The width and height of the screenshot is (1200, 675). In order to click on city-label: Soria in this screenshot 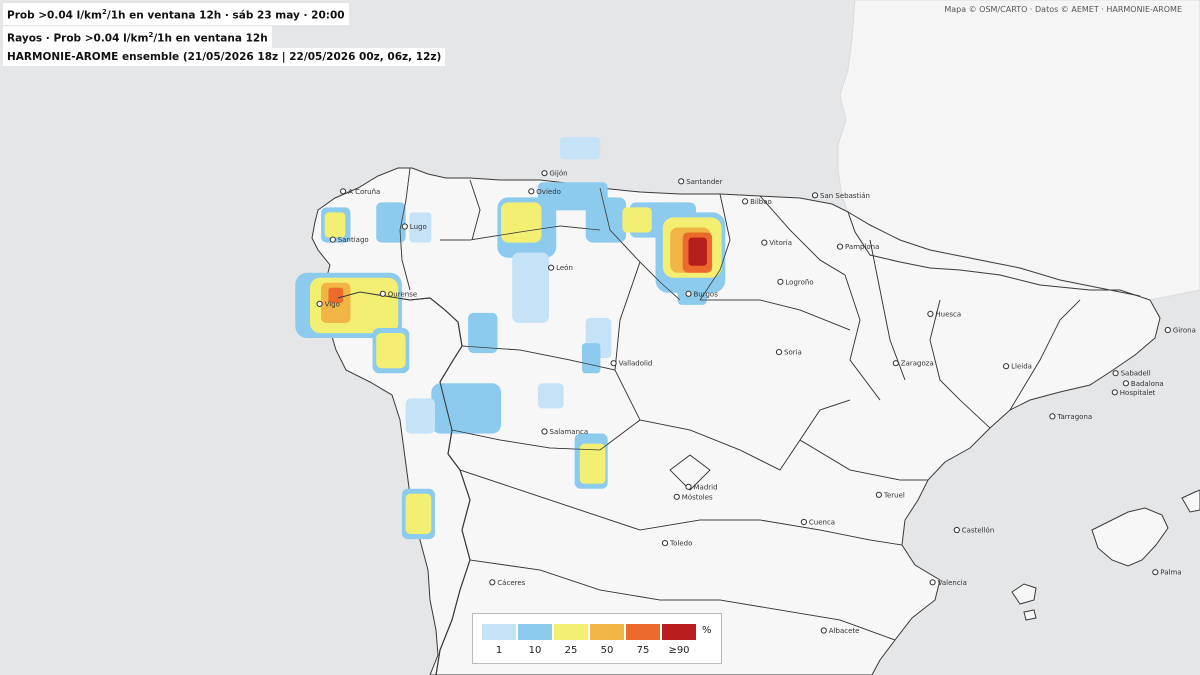, I will do `click(793, 353)`.